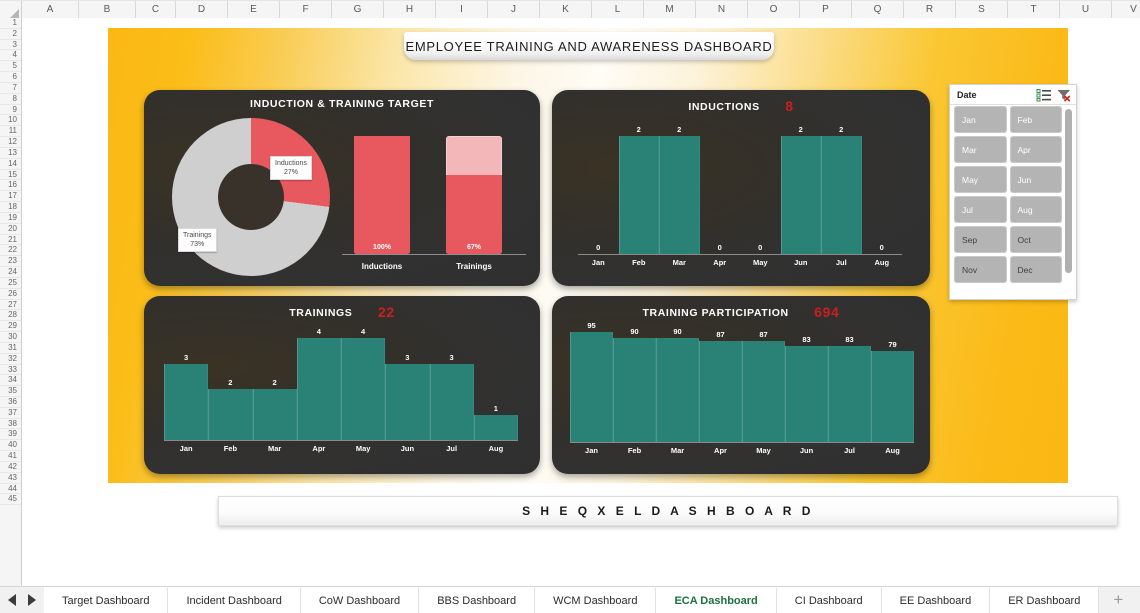  Describe the element at coordinates (360, 600) in the screenshot. I see `sheet-tab-cow-dashboard: CoW Dashboard` at that location.